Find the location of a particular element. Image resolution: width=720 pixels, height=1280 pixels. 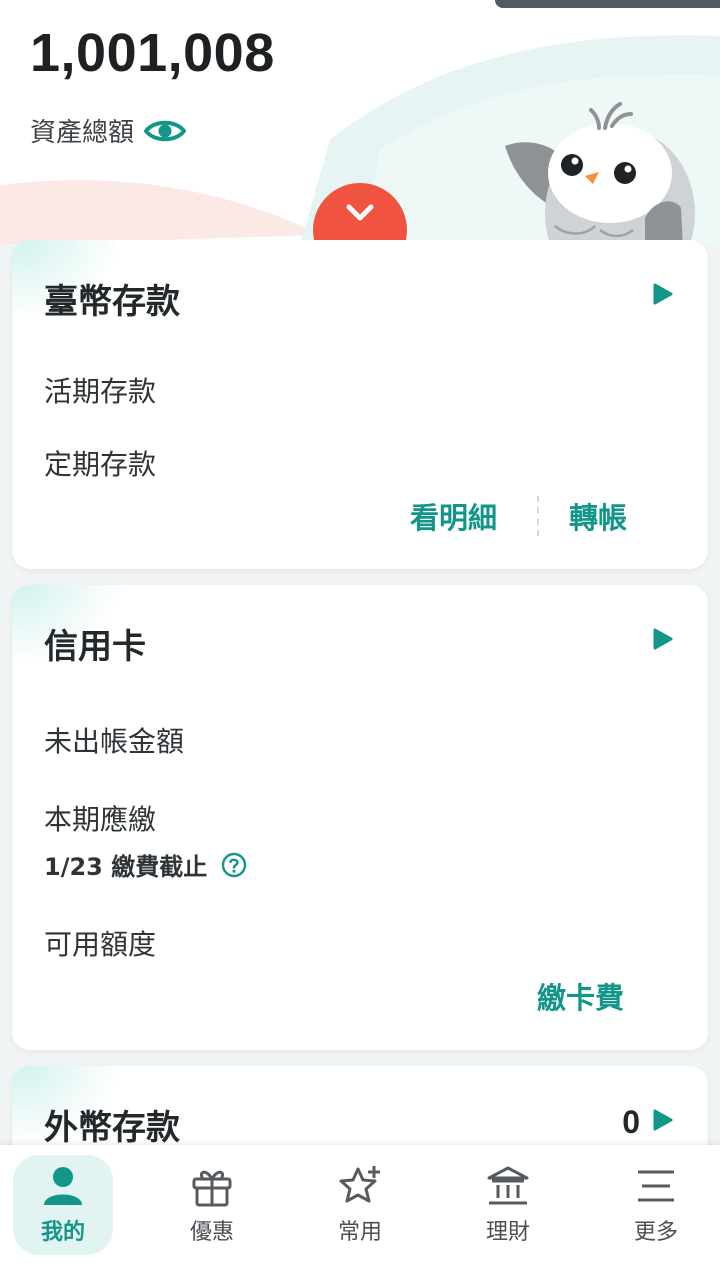

total-balance: 1,001,008 is located at coordinates (152, 53).